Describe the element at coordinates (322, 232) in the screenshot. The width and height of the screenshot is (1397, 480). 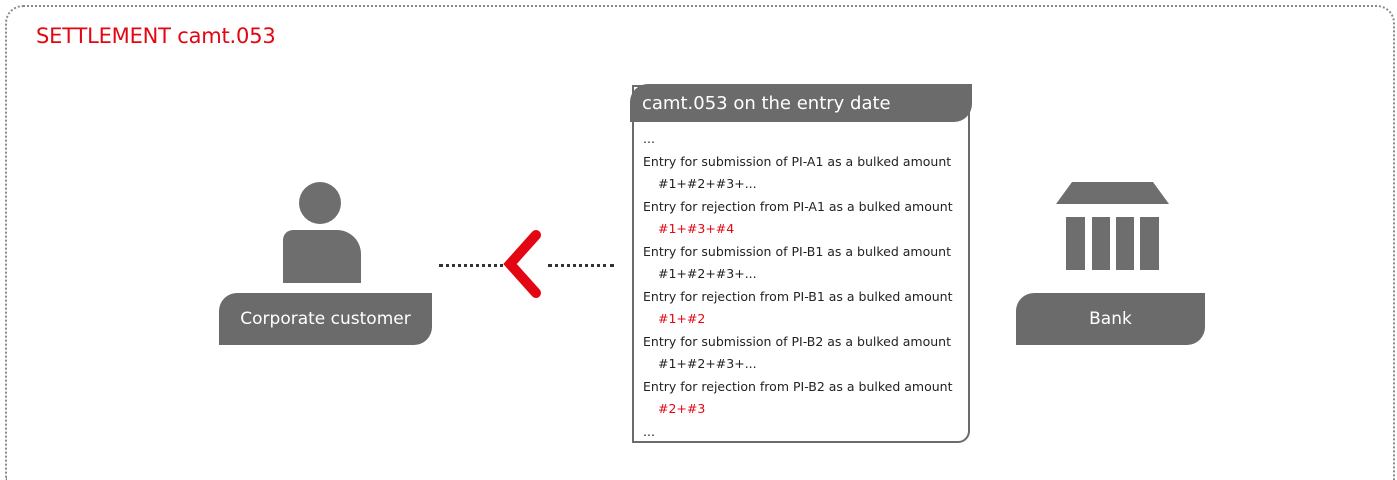
I see `person-icon` at that location.